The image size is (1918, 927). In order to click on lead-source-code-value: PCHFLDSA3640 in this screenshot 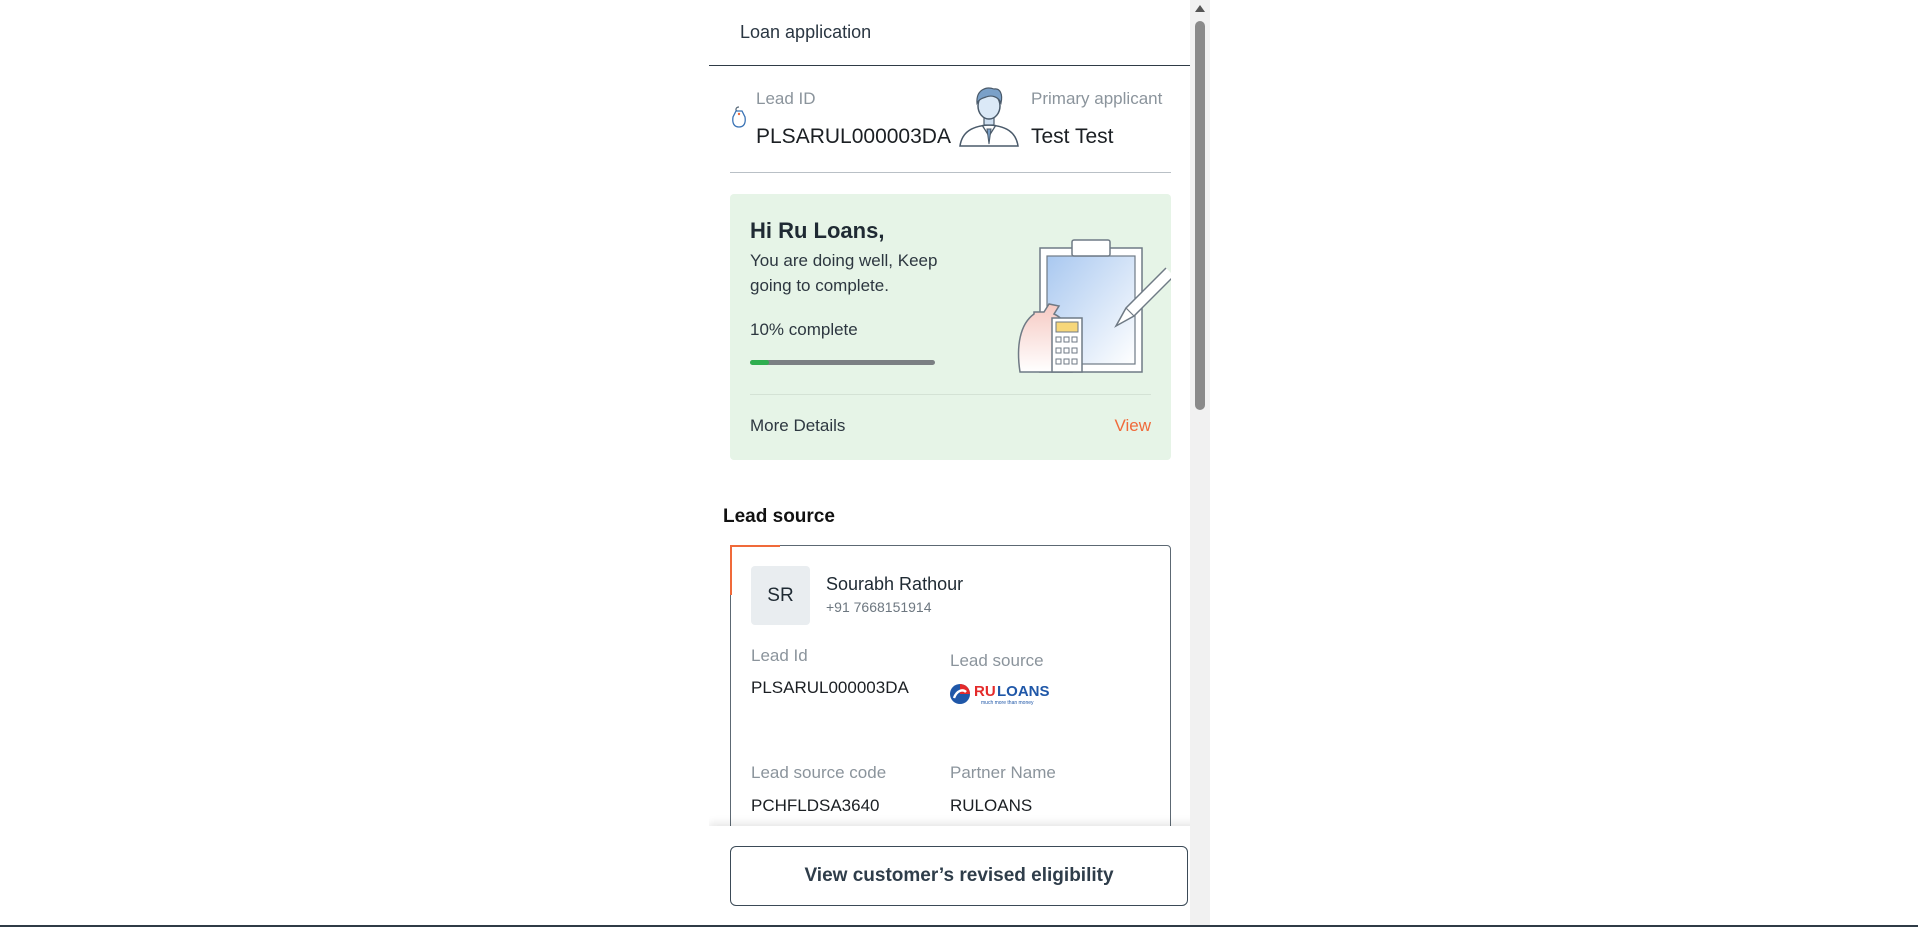, I will do `click(815, 805)`.